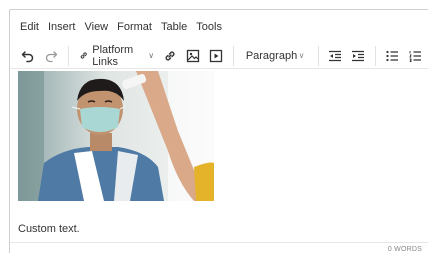 The height and width of the screenshot is (253, 428). I want to click on menubar: Edit Insert View Format Table Tools, so click(219, 26).